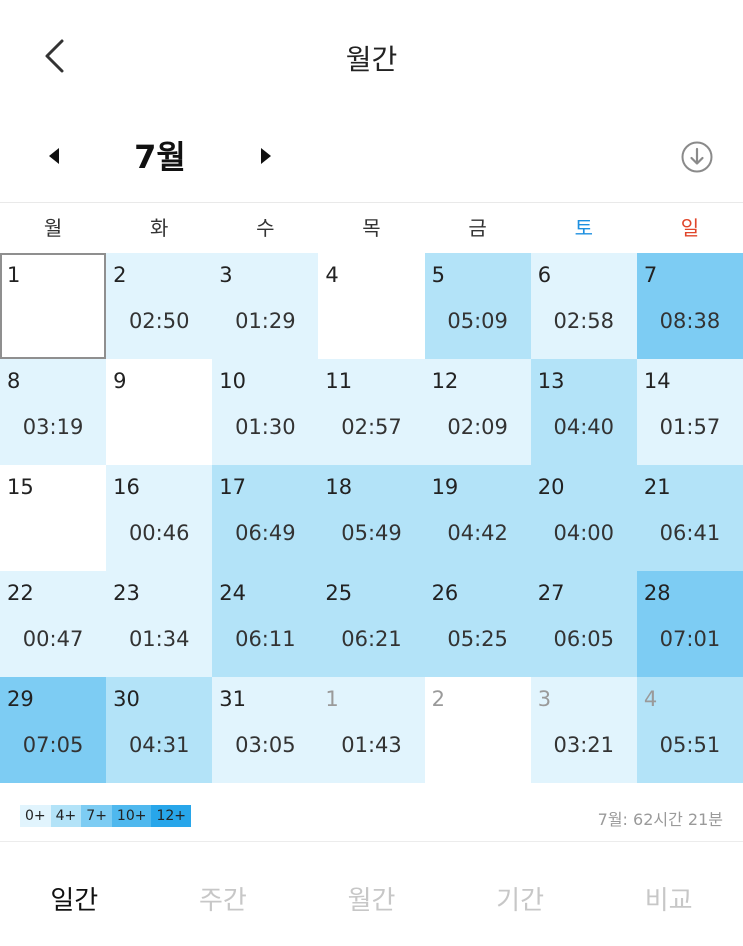  What do you see at coordinates (53, 518) in the screenshot?
I see `day-cell: 15` at bounding box center [53, 518].